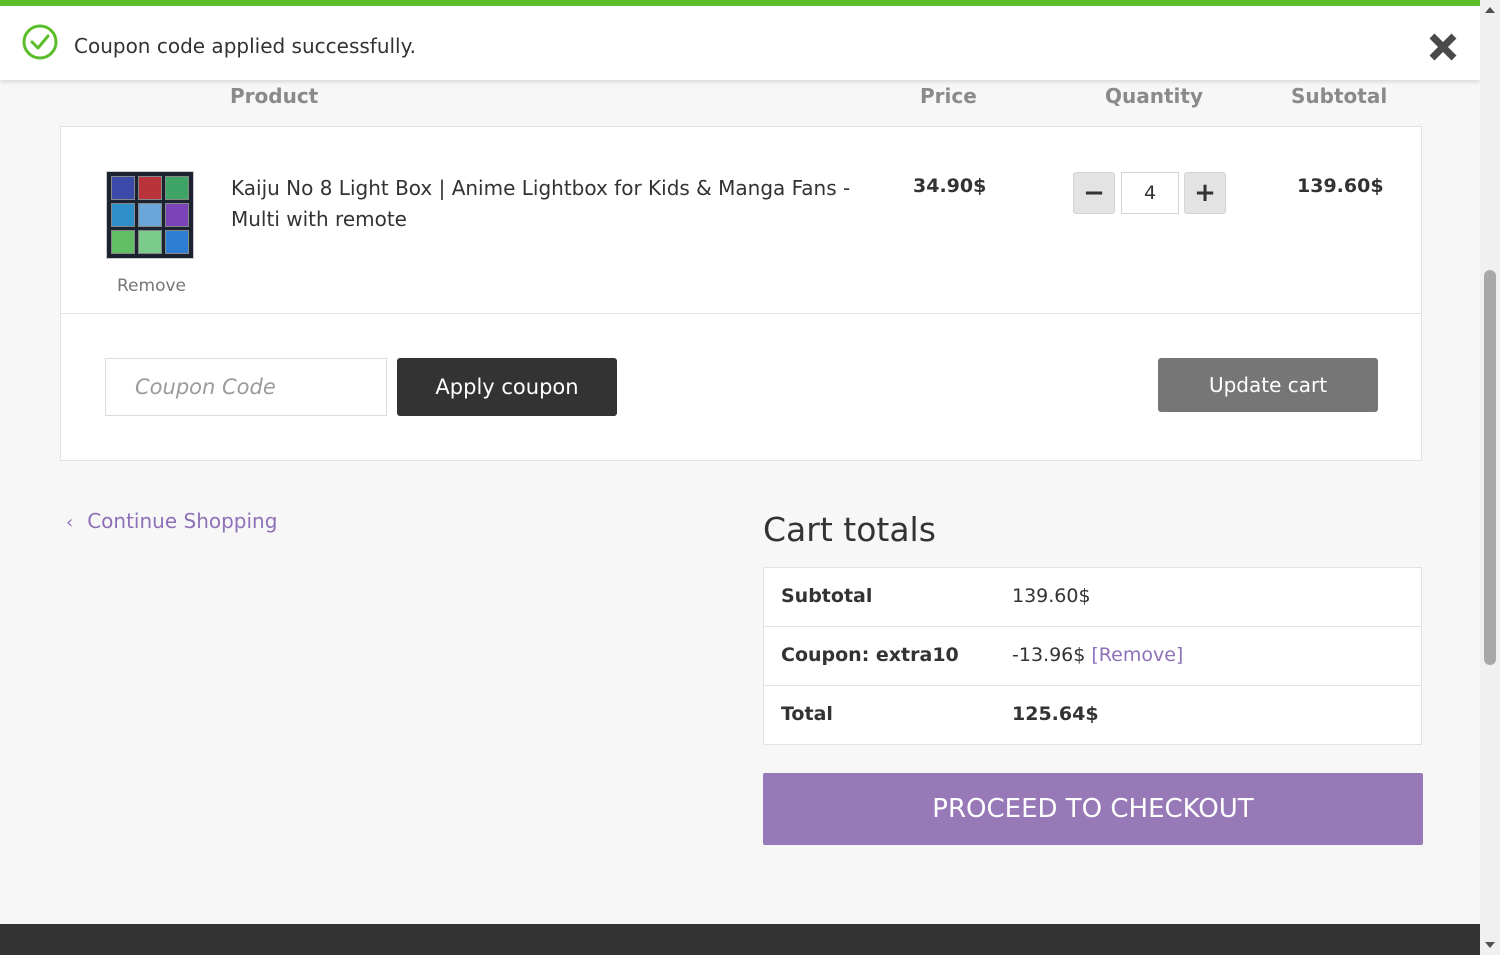 The image size is (1500, 955). Describe the element at coordinates (1051, 596) in the screenshot. I see `subtotal-value: 139.60$` at that location.